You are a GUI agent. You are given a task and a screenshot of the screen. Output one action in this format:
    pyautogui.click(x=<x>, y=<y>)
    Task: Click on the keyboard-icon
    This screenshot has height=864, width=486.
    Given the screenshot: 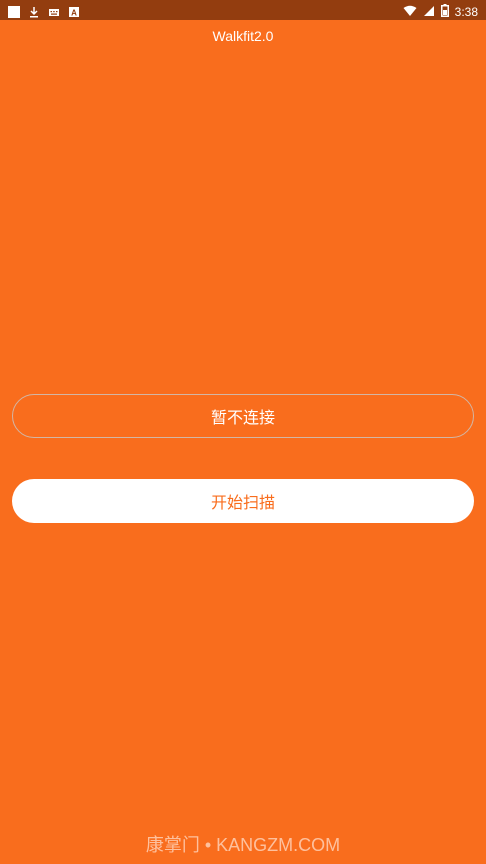 What is the action you would take?
    pyautogui.click(x=54, y=12)
    